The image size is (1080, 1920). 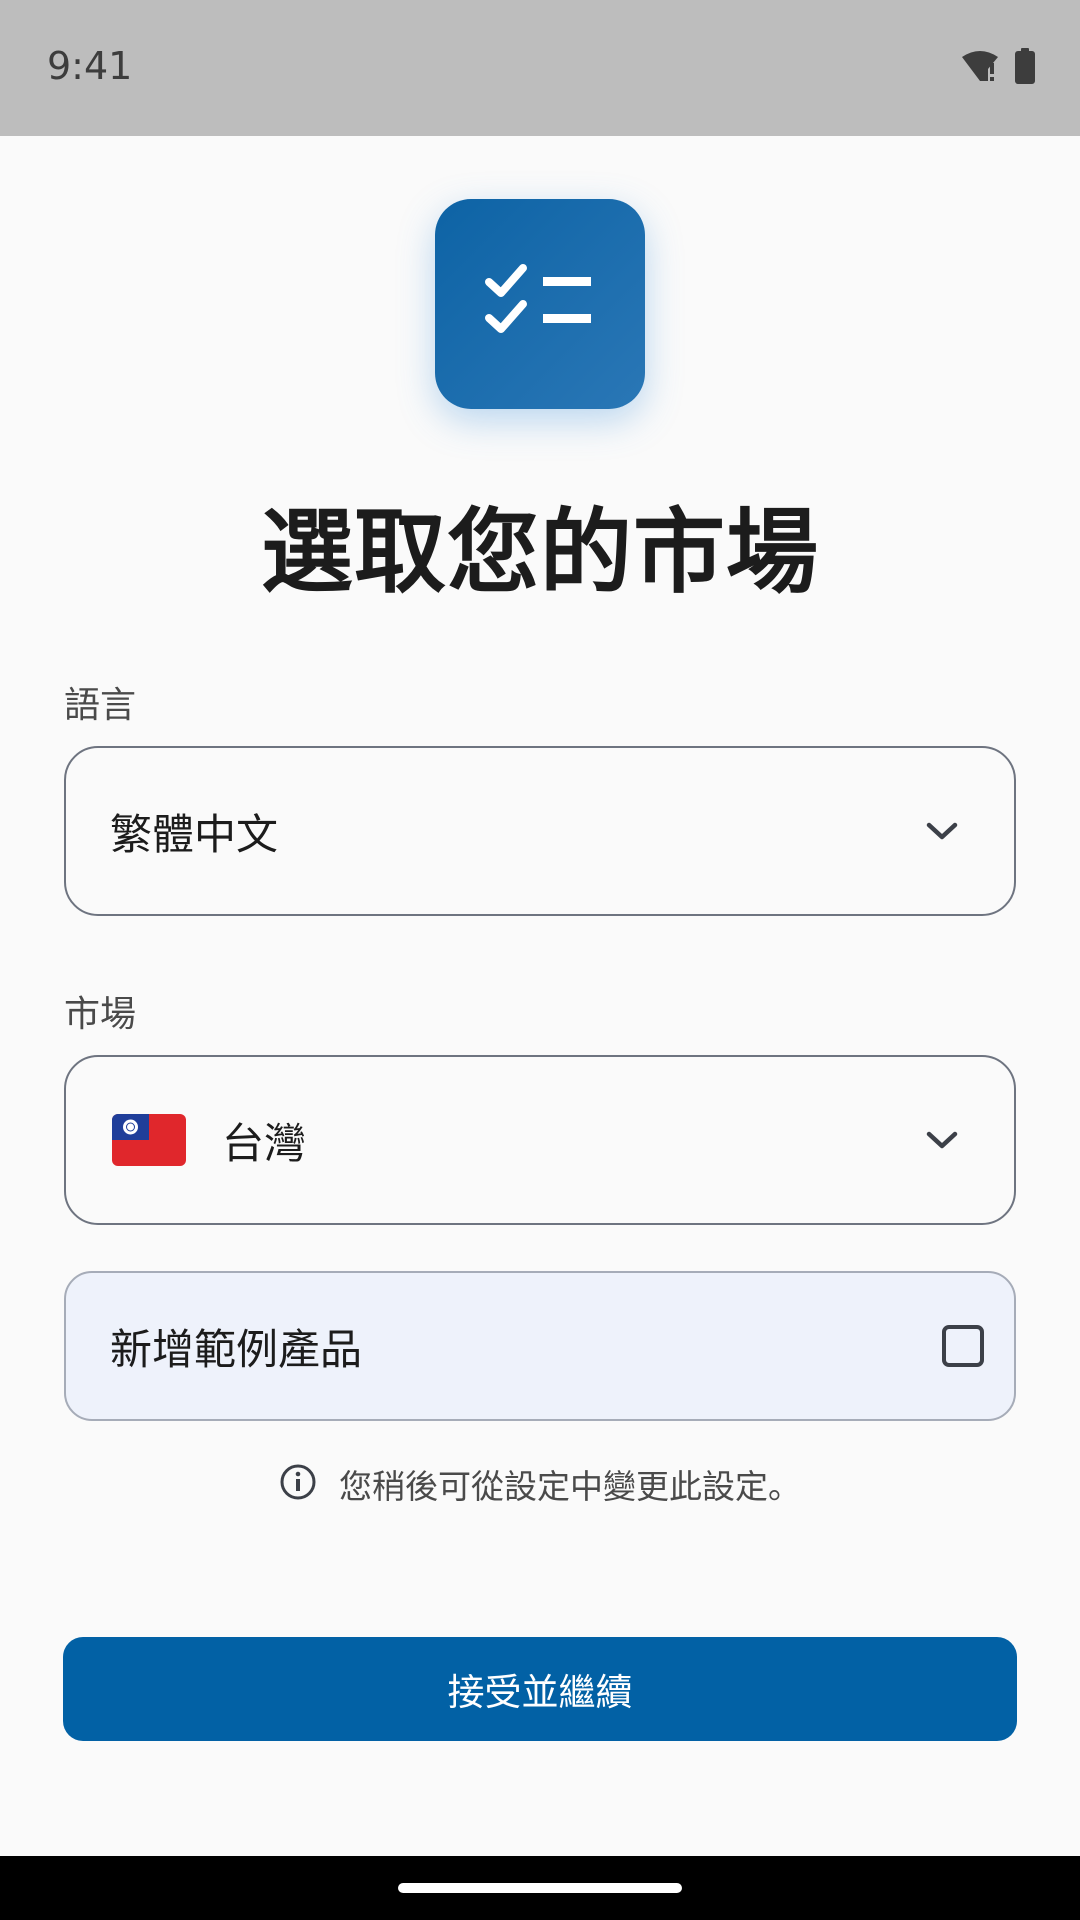 What do you see at coordinates (540, 1346) in the screenshot?
I see `sample-products-toggle: 新增範例產品` at bounding box center [540, 1346].